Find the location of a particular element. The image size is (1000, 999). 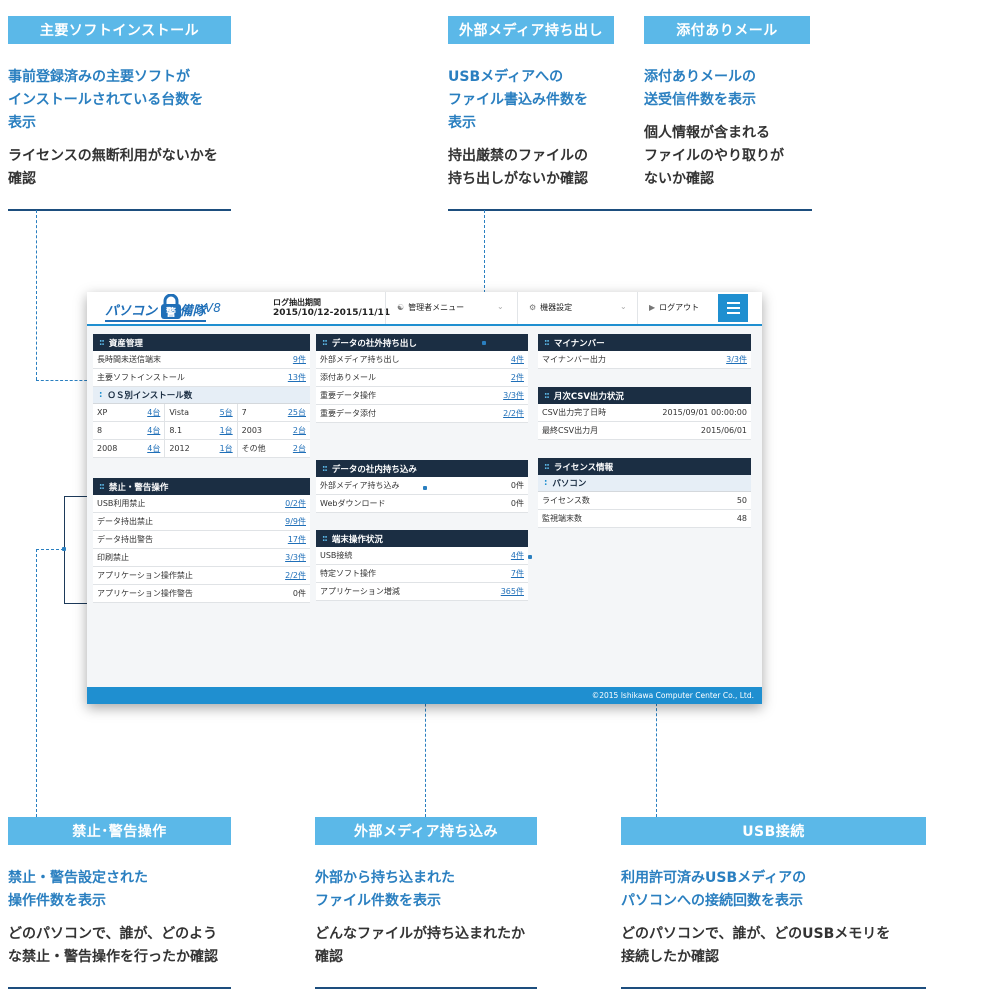

connector-software-h is located at coordinates (64, 380).